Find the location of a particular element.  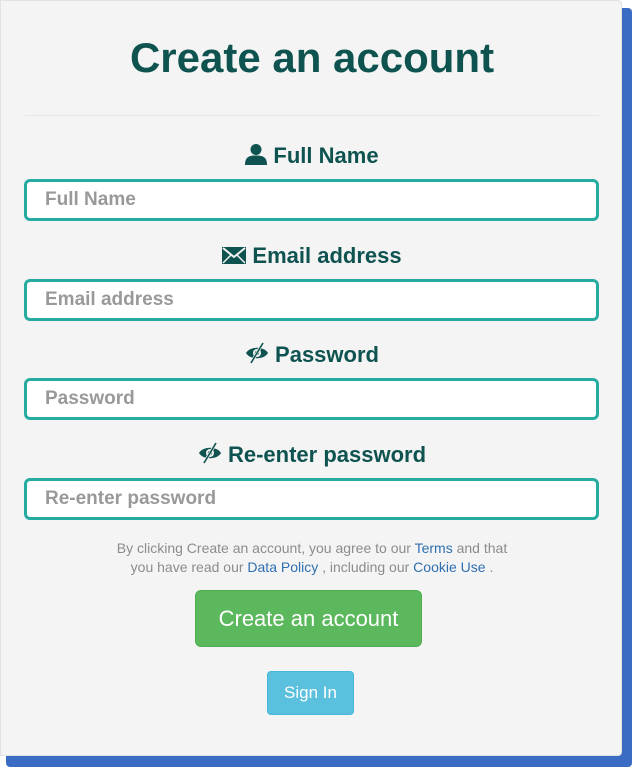

reenter-password-input is located at coordinates (311, 499).